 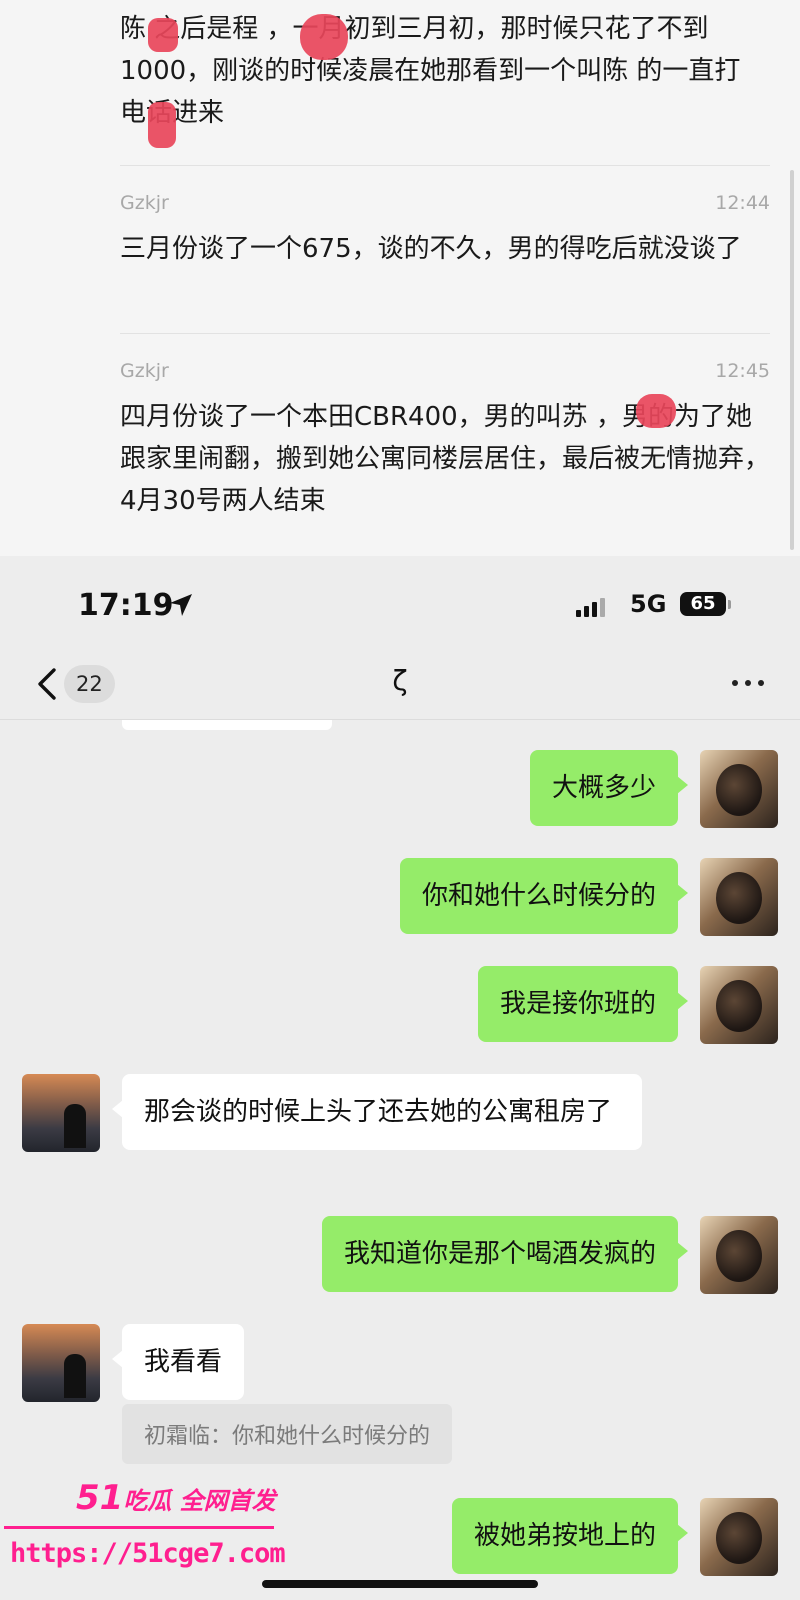 What do you see at coordinates (570, 1536) in the screenshot?
I see `message-bubble: 被她弟按地上的` at bounding box center [570, 1536].